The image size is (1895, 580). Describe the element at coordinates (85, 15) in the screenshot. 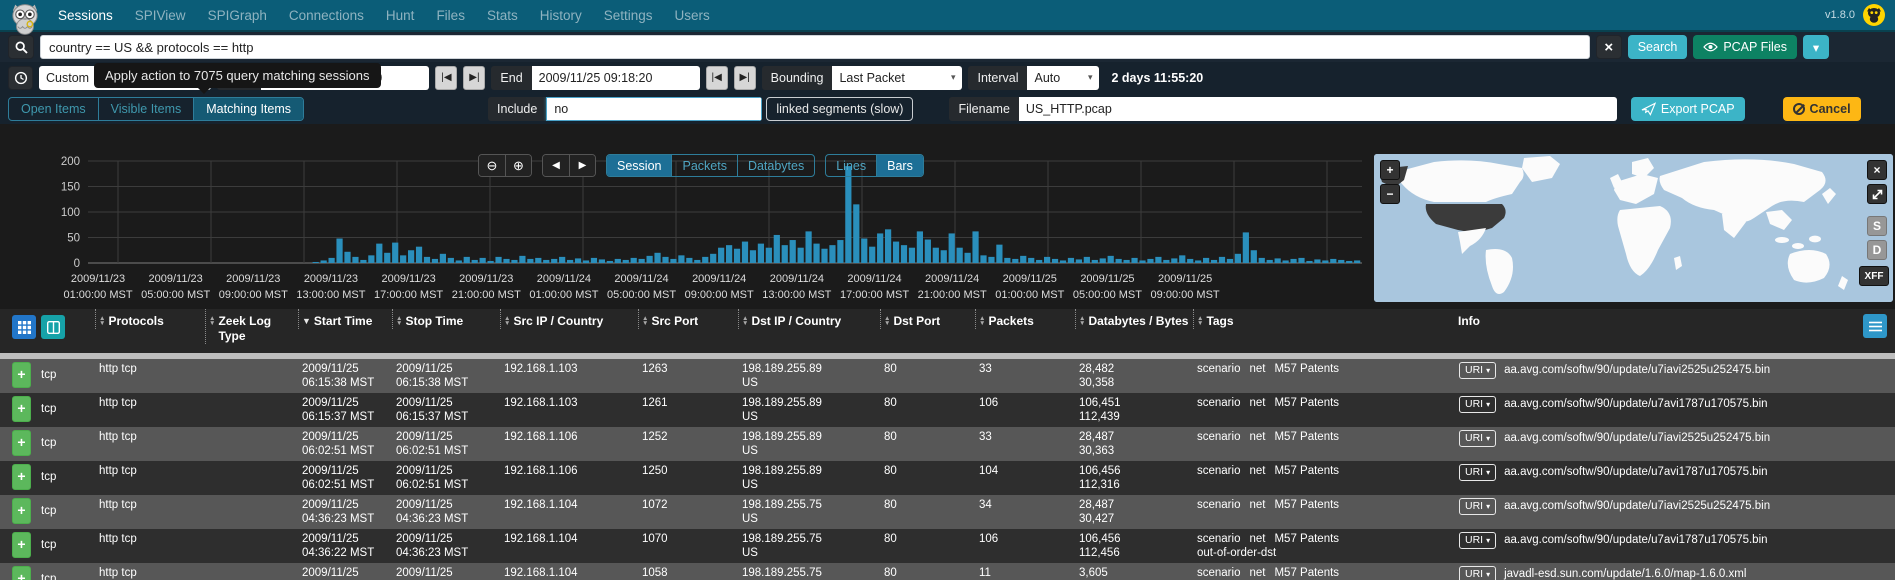

I see `nav-item-sessions: Sessions` at that location.